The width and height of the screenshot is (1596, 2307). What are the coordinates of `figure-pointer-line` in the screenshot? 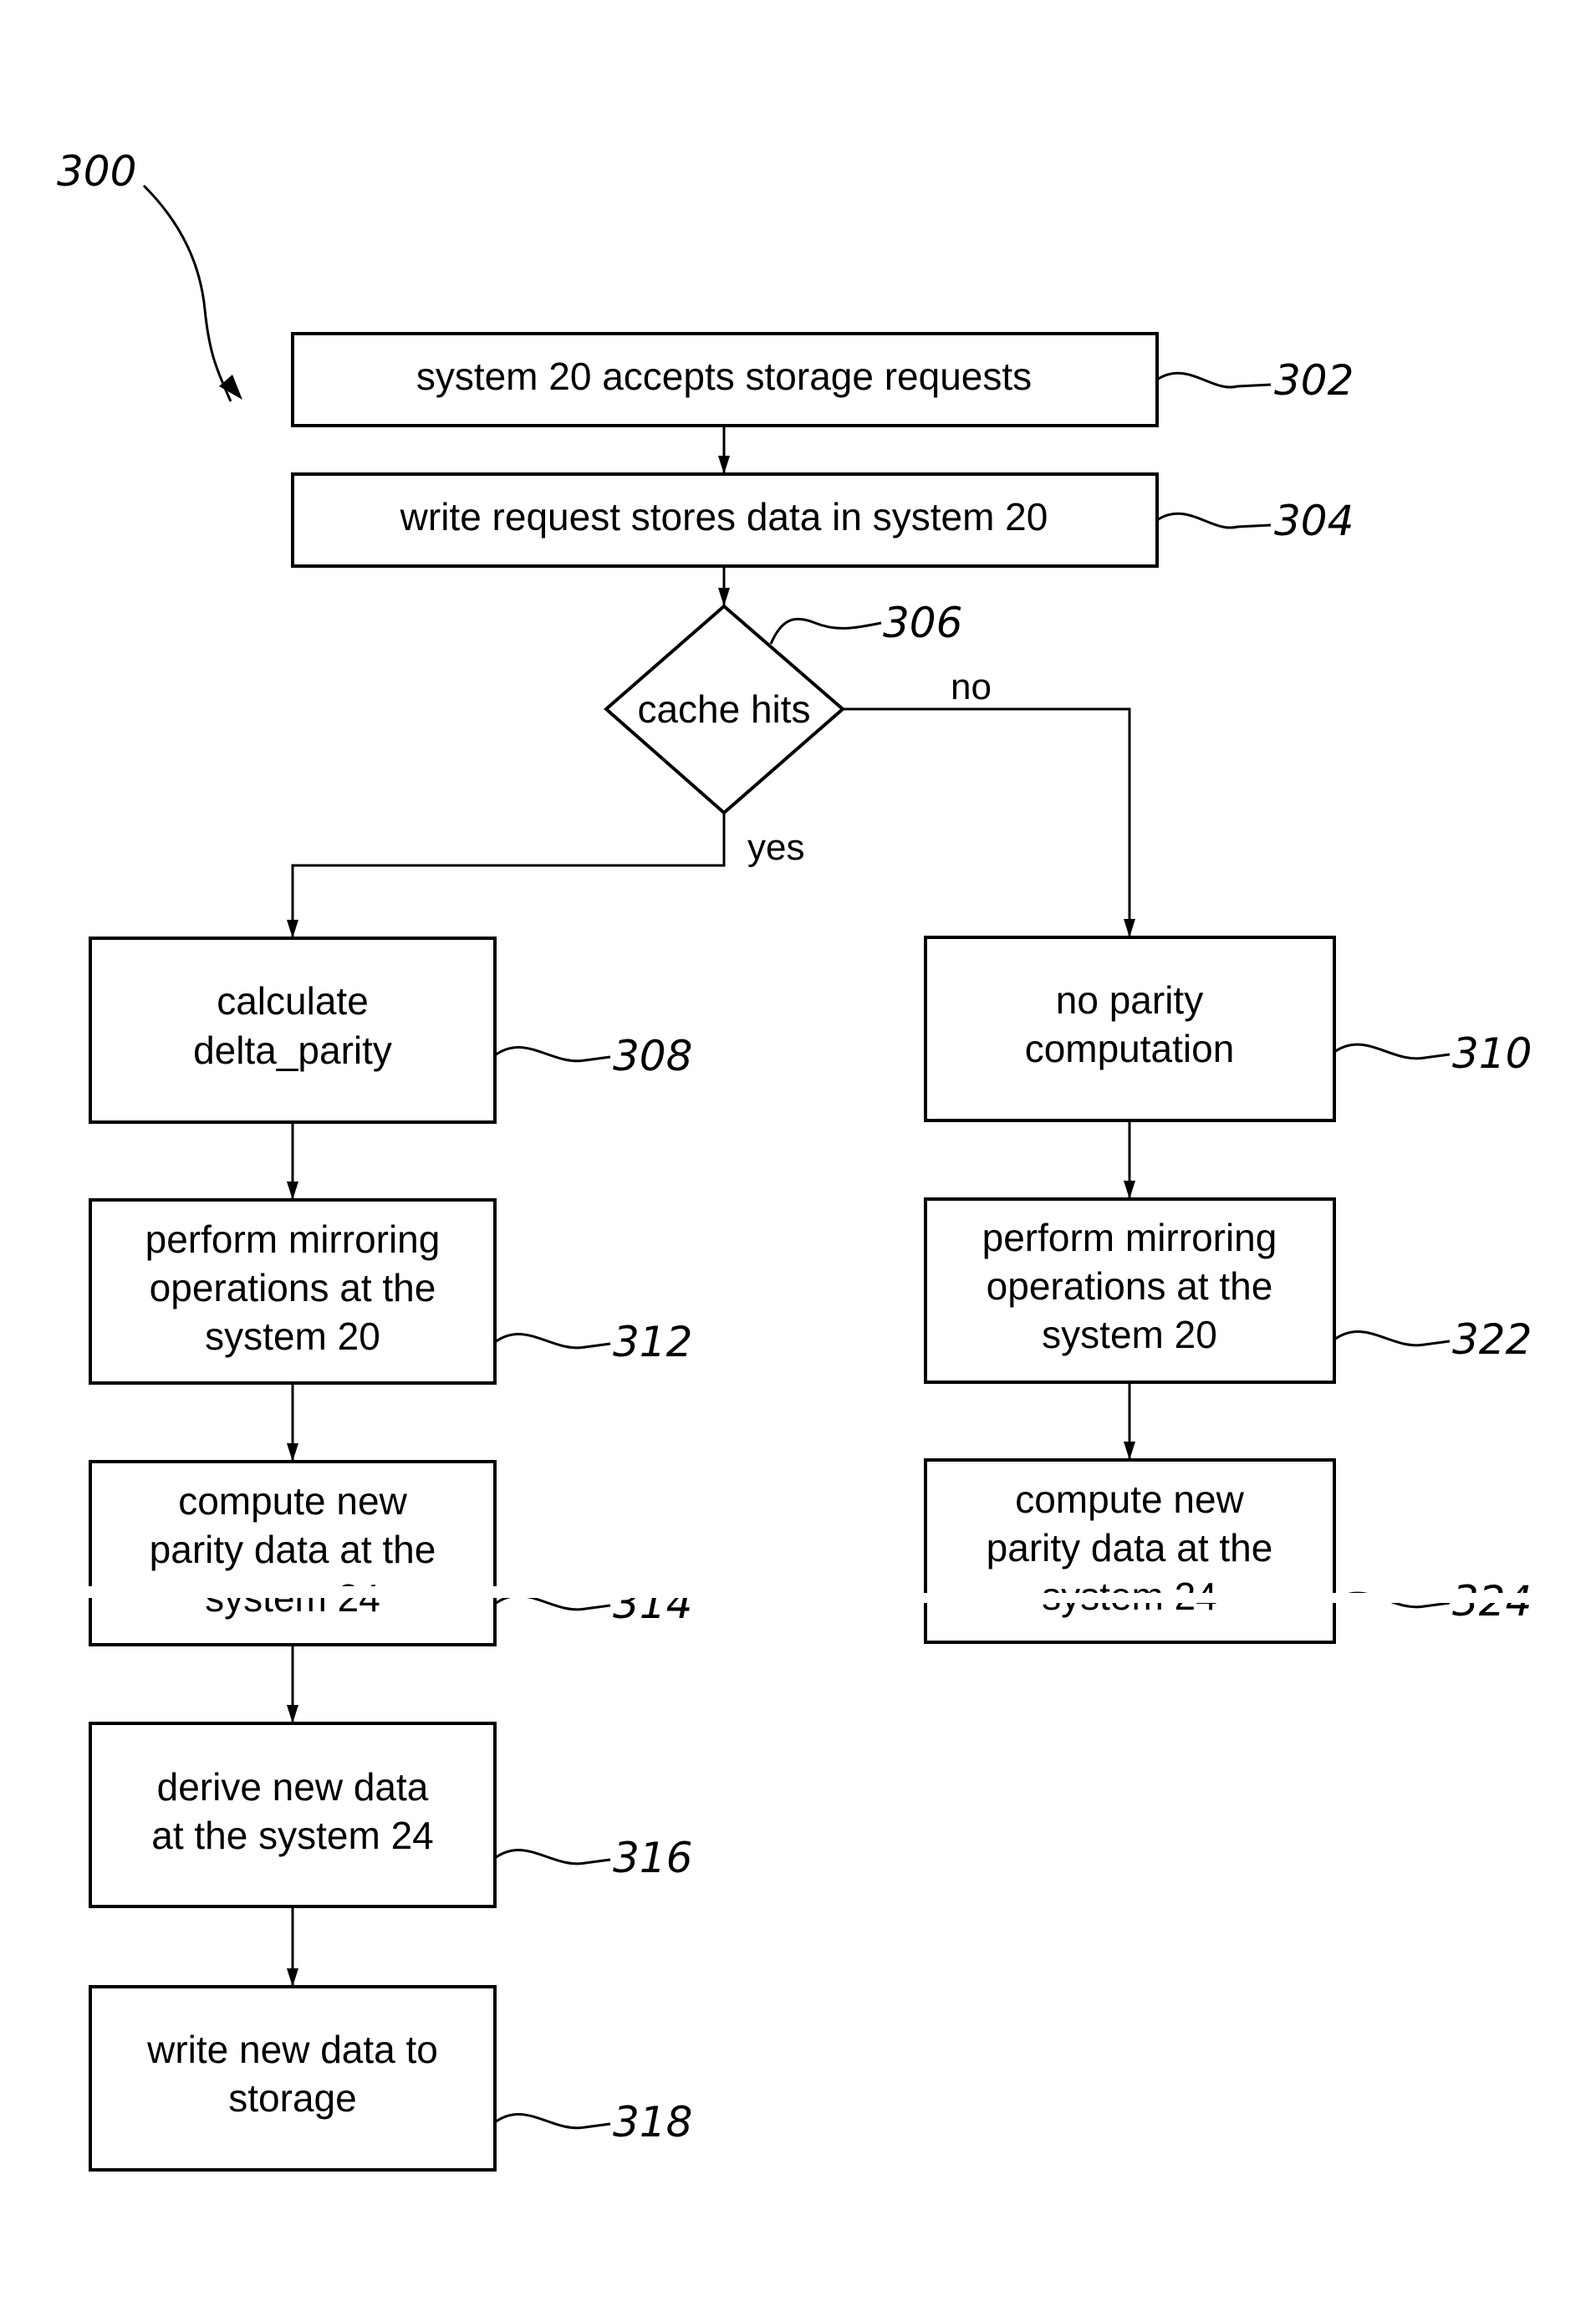 It's located at (187, 293).